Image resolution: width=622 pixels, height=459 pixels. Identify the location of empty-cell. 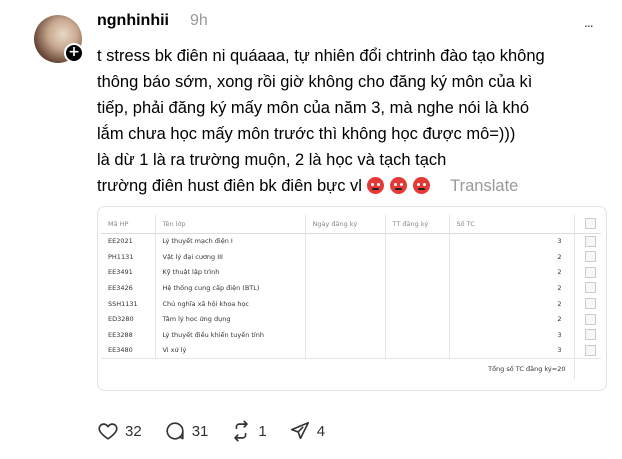
(587, 368).